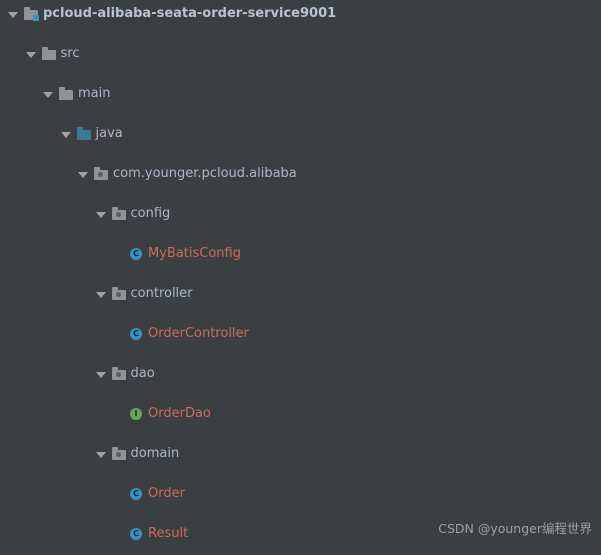  Describe the element at coordinates (300, 374) in the screenshot. I see `tree-row: dao` at that location.